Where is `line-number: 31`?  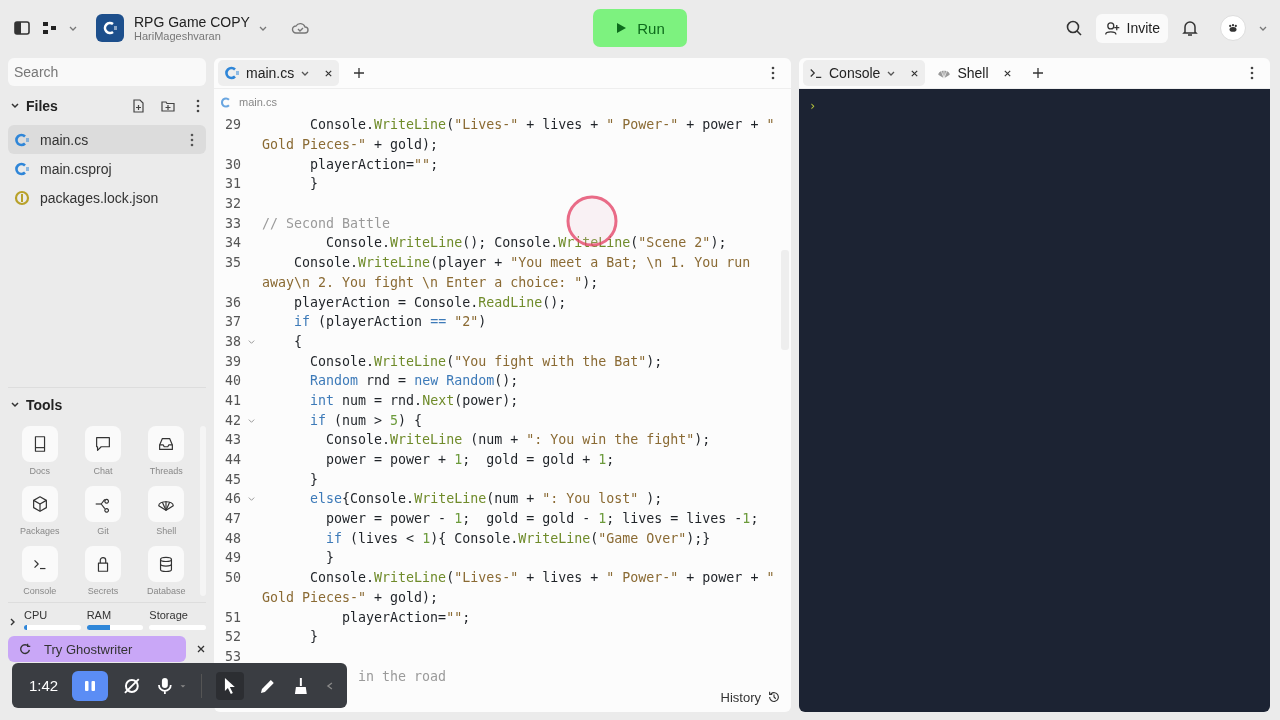
line-number: 31 is located at coordinates (233, 184).